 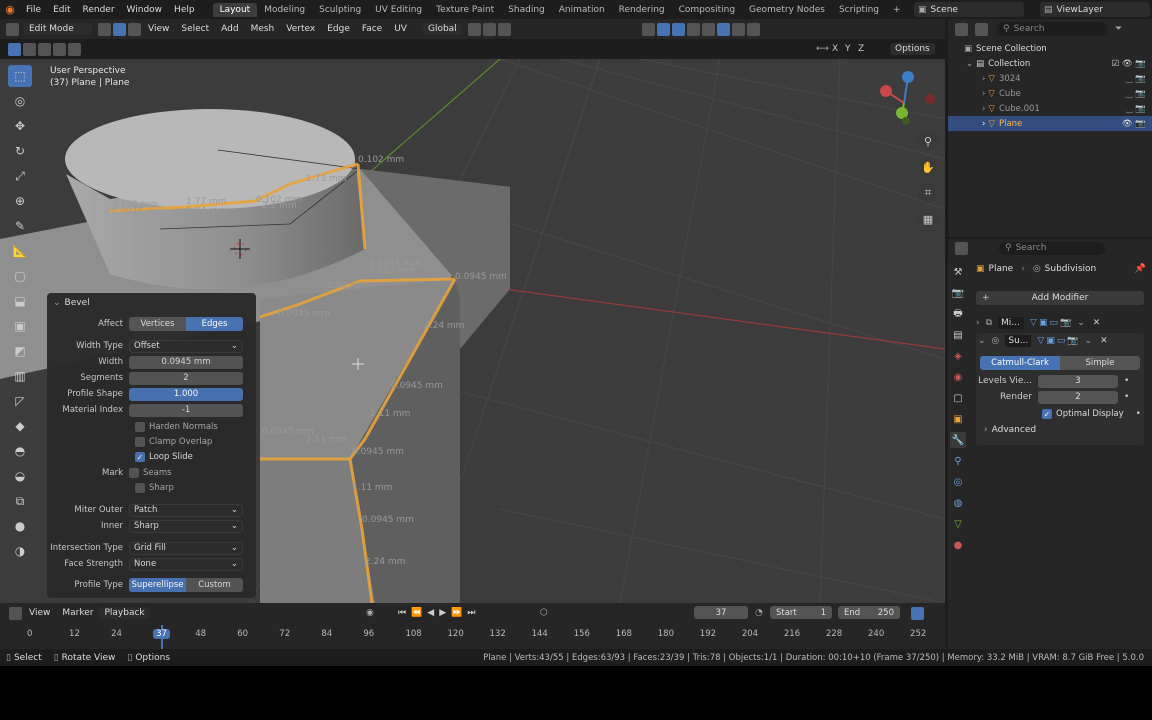 What do you see at coordinates (29, 49) in the screenshot?
I see `select-box-extend-icon` at bounding box center [29, 49].